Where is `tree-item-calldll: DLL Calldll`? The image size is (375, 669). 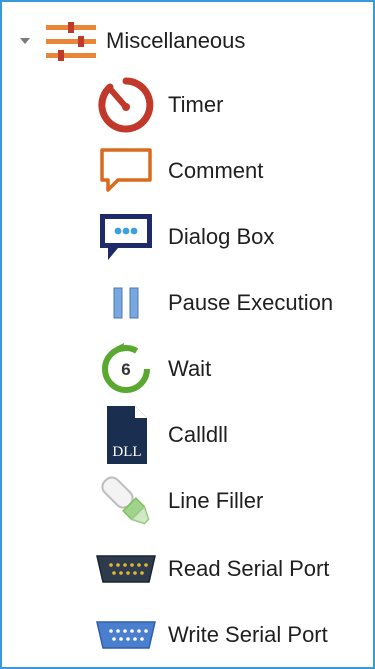
tree-item-calldll: DLL Calldll is located at coordinates (161, 435).